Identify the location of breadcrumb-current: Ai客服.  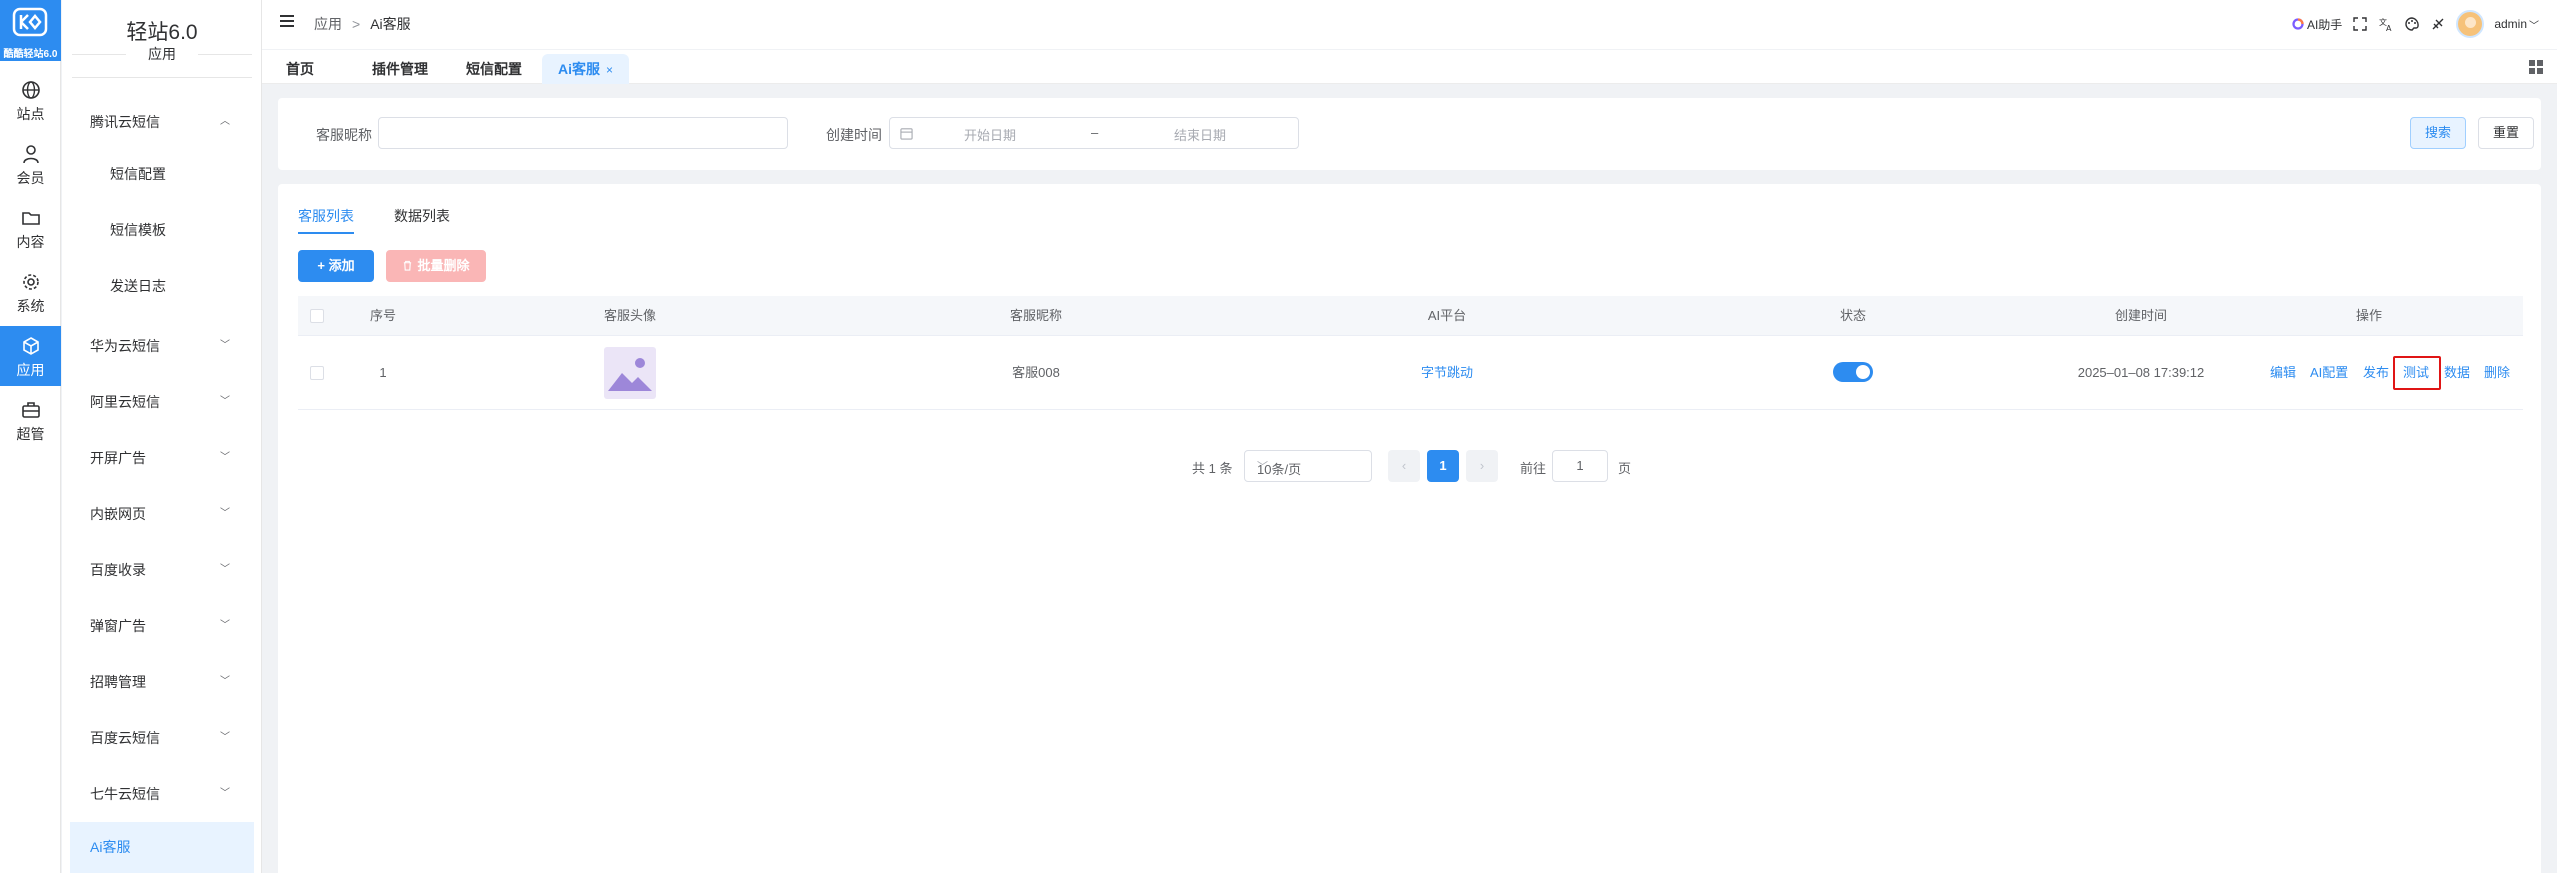
(390, 24).